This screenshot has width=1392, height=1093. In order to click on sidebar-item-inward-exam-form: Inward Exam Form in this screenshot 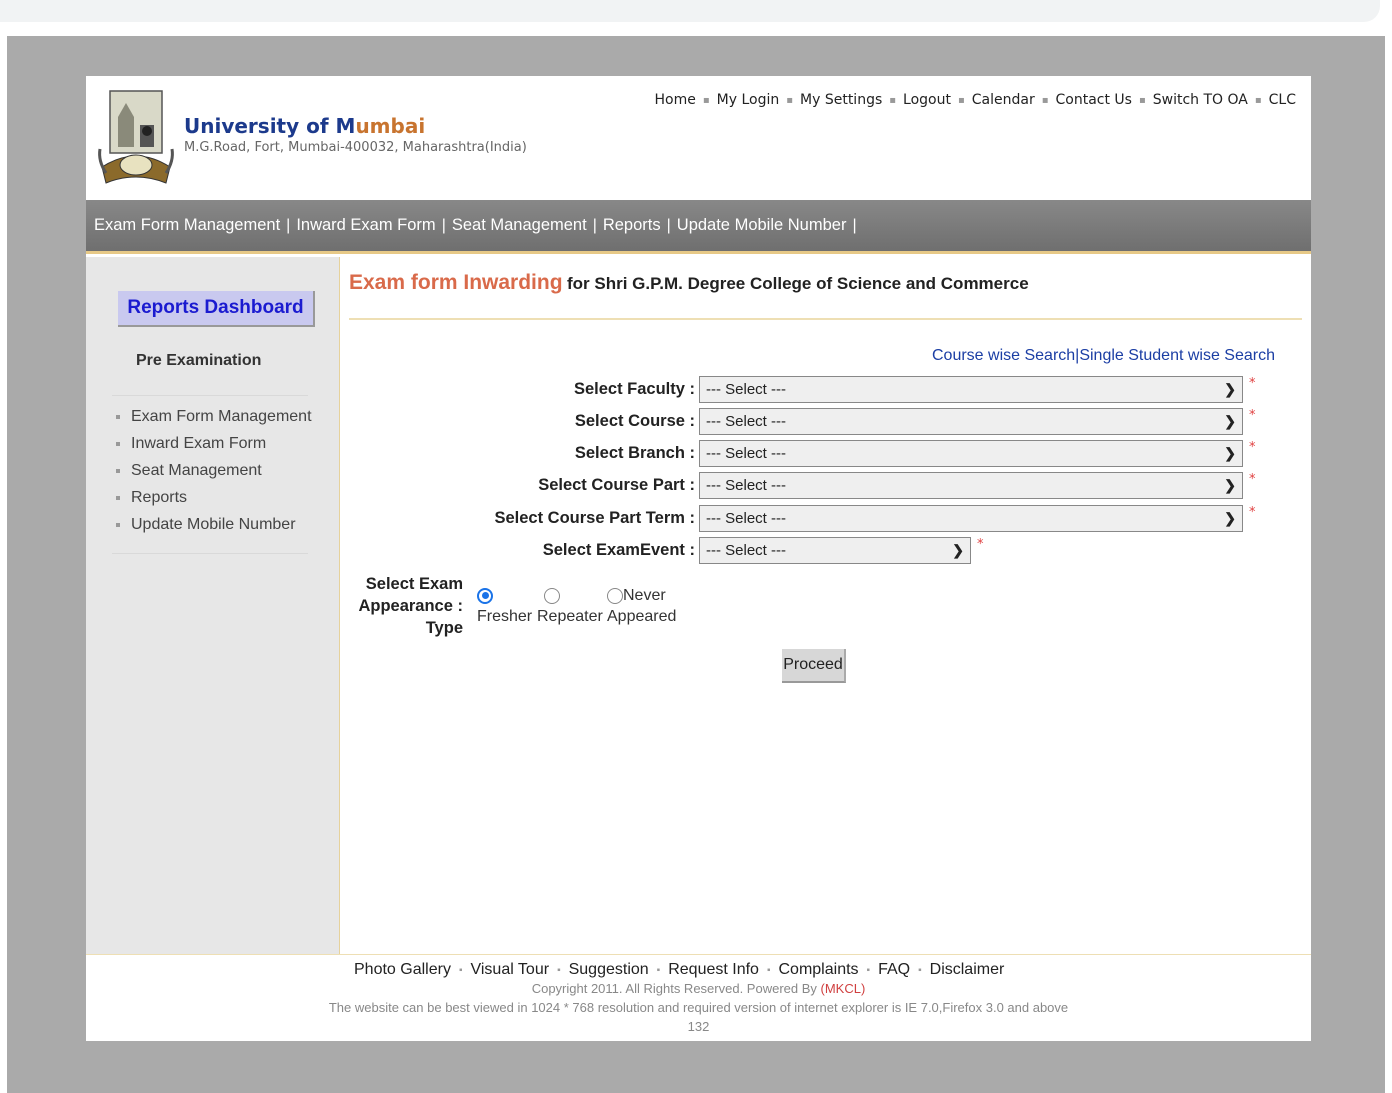, I will do `click(214, 443)`.